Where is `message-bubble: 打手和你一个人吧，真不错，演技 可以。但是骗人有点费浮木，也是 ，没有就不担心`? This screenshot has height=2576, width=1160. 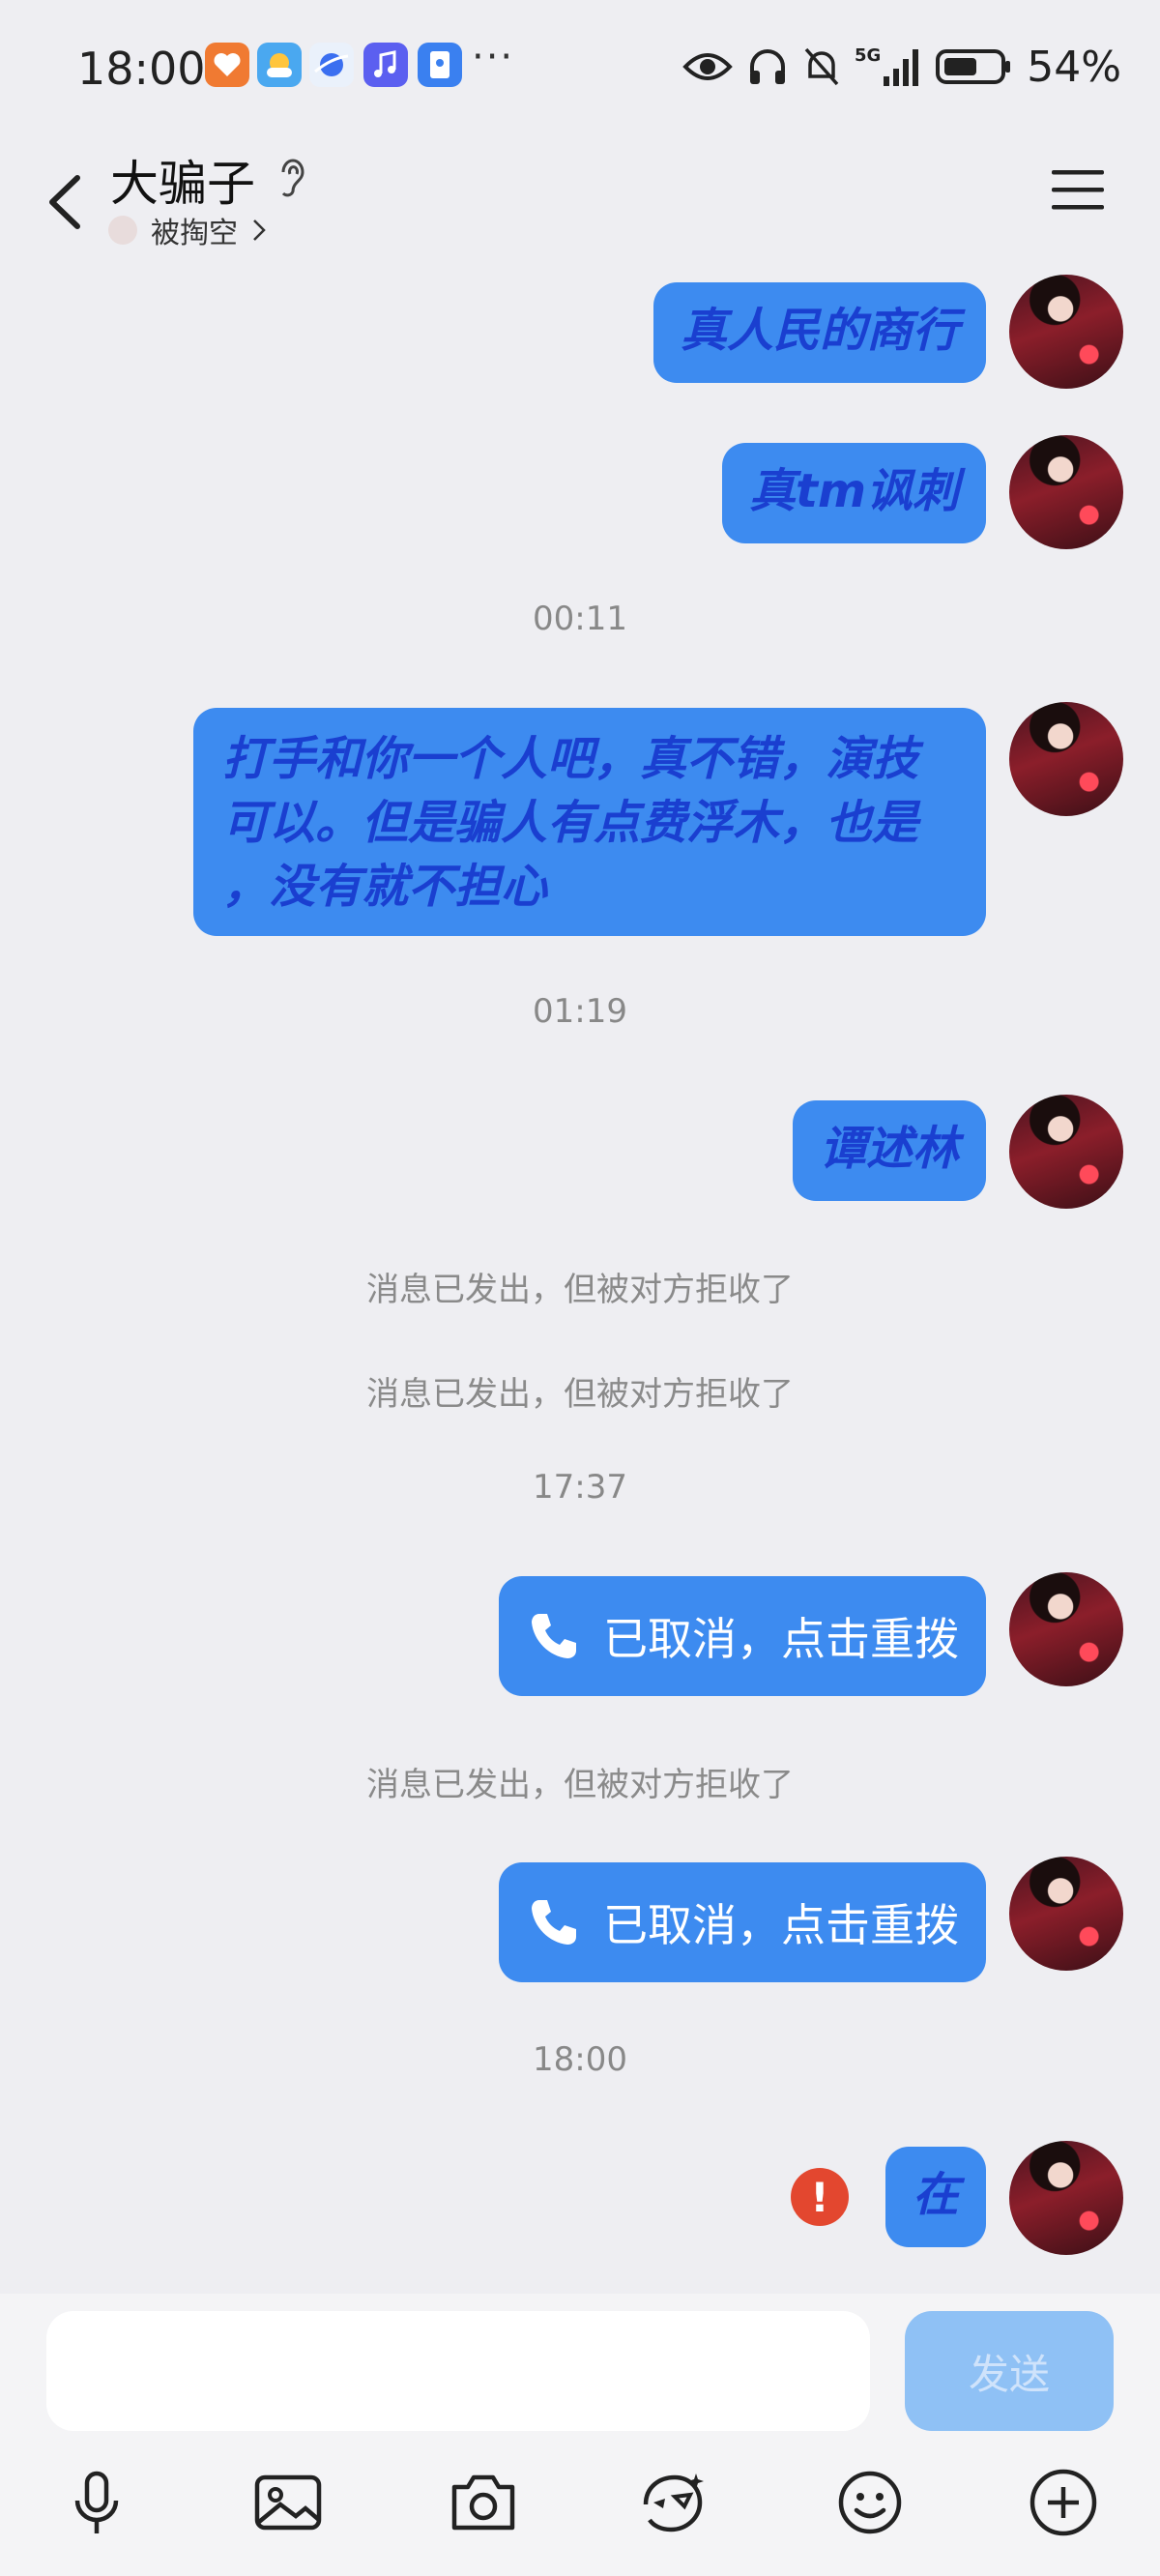
message-bubble: 打手和你一个人吧，真不错，演技 可以。但是骗人有点费浮木，也是 ，没有就不担心 is located at coordinates (590, 822).